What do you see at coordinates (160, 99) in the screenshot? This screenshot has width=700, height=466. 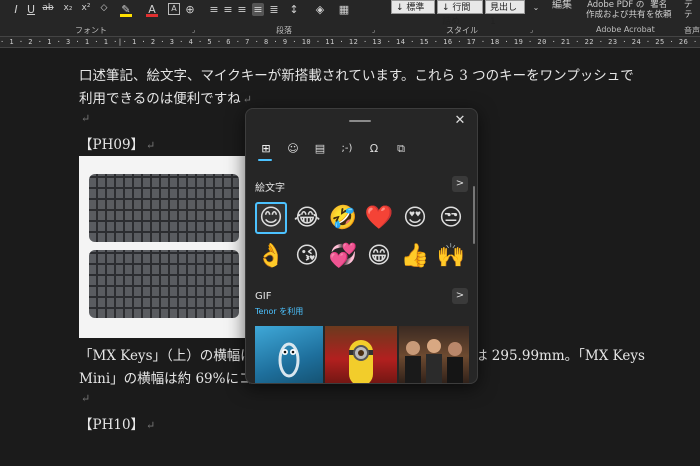 I see `text-run: 利用できるのは便利ですね` at bounding box center [160, 99].